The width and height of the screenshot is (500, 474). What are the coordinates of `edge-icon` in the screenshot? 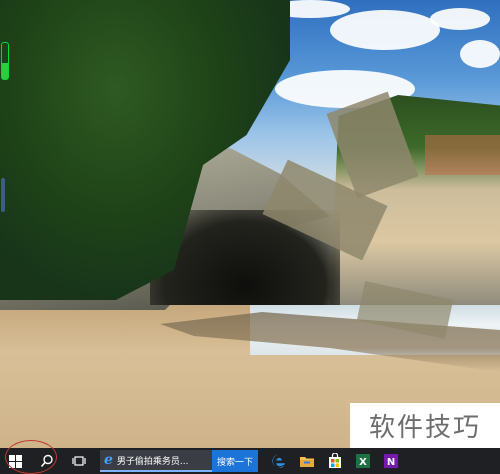 It's located at (279, 461).